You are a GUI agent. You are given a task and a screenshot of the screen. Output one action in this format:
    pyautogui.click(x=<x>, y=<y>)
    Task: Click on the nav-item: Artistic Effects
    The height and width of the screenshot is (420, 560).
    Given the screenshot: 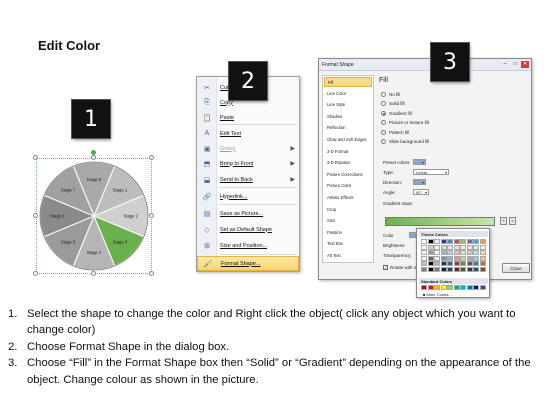 What is the action you would take?
    pyautogui.click(x=348, y=198)
    